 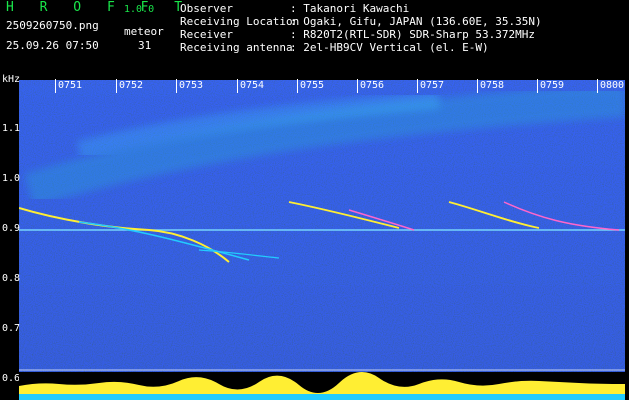 I want to click on x-tick-0757: 0757, so click(x=432, y=85).